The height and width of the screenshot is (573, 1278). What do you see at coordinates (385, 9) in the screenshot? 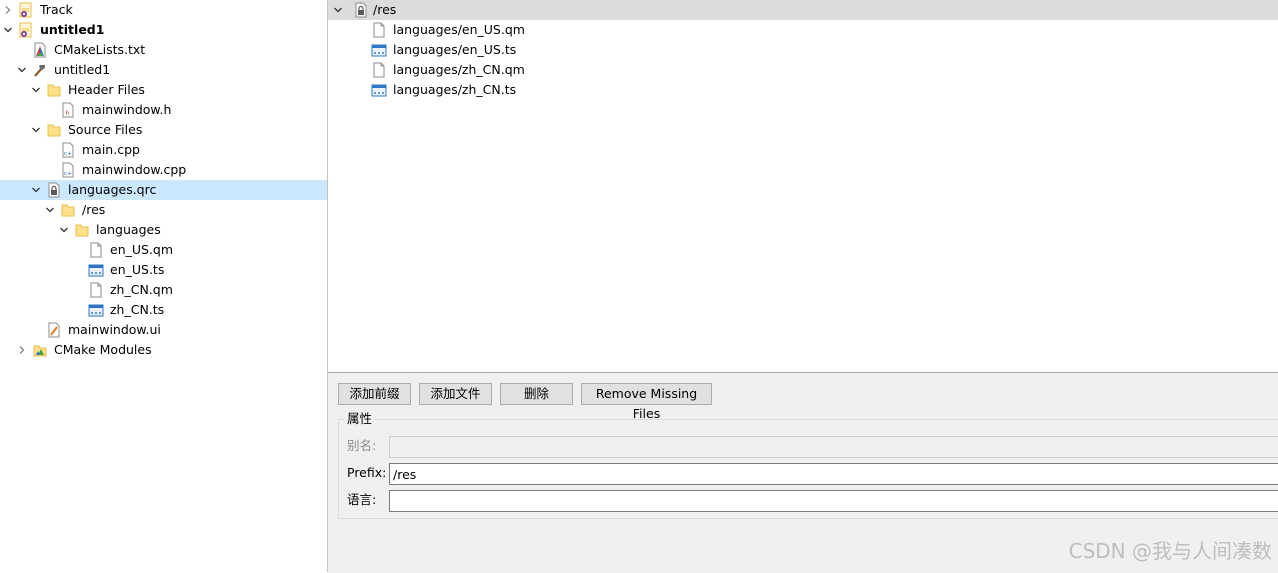
I see `resource-prefix-label: /res` at bounding box center [385, 9].